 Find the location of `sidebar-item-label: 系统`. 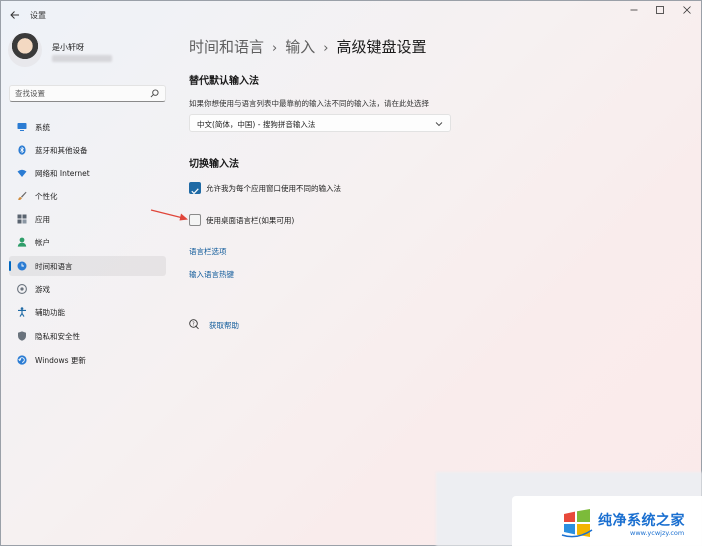

sidebar-item-label: 系统 is located at coordinates (42, 127).